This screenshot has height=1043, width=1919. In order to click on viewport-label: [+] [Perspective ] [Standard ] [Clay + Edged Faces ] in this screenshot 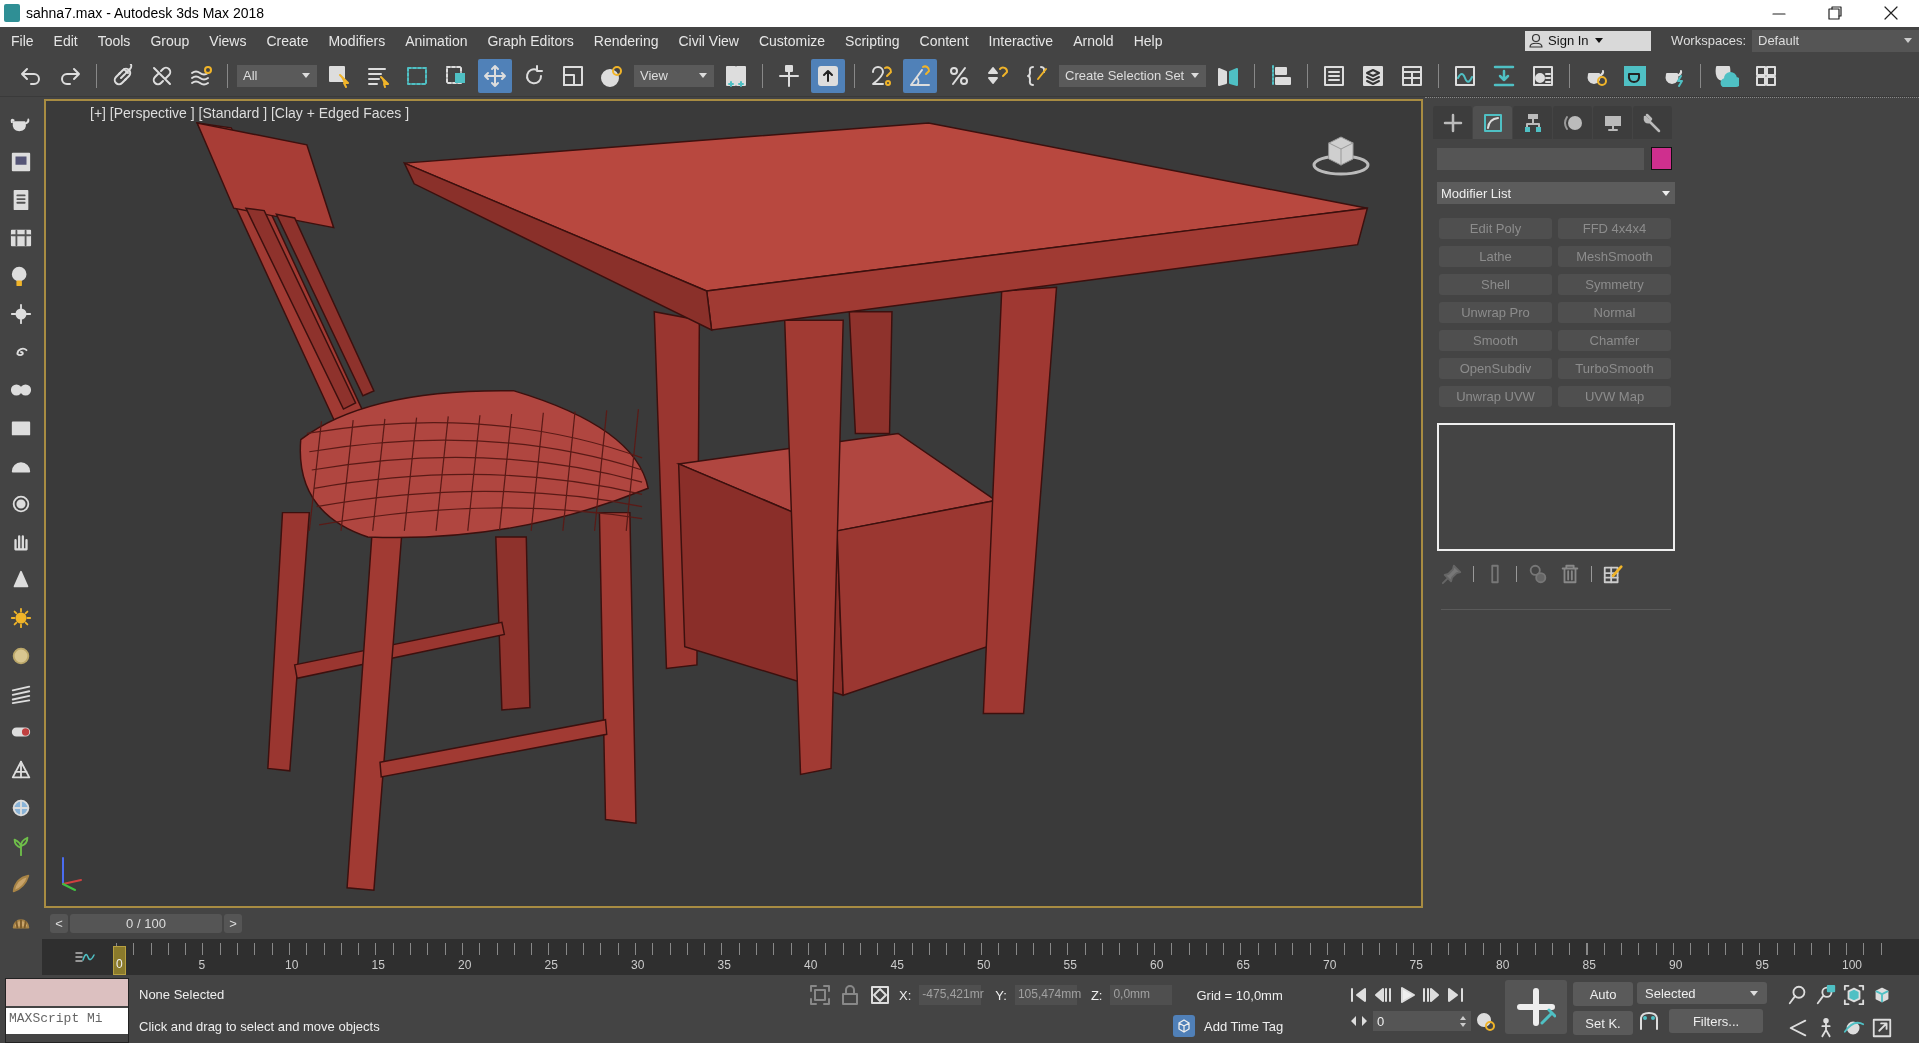, I will do `click(250, 113)`.